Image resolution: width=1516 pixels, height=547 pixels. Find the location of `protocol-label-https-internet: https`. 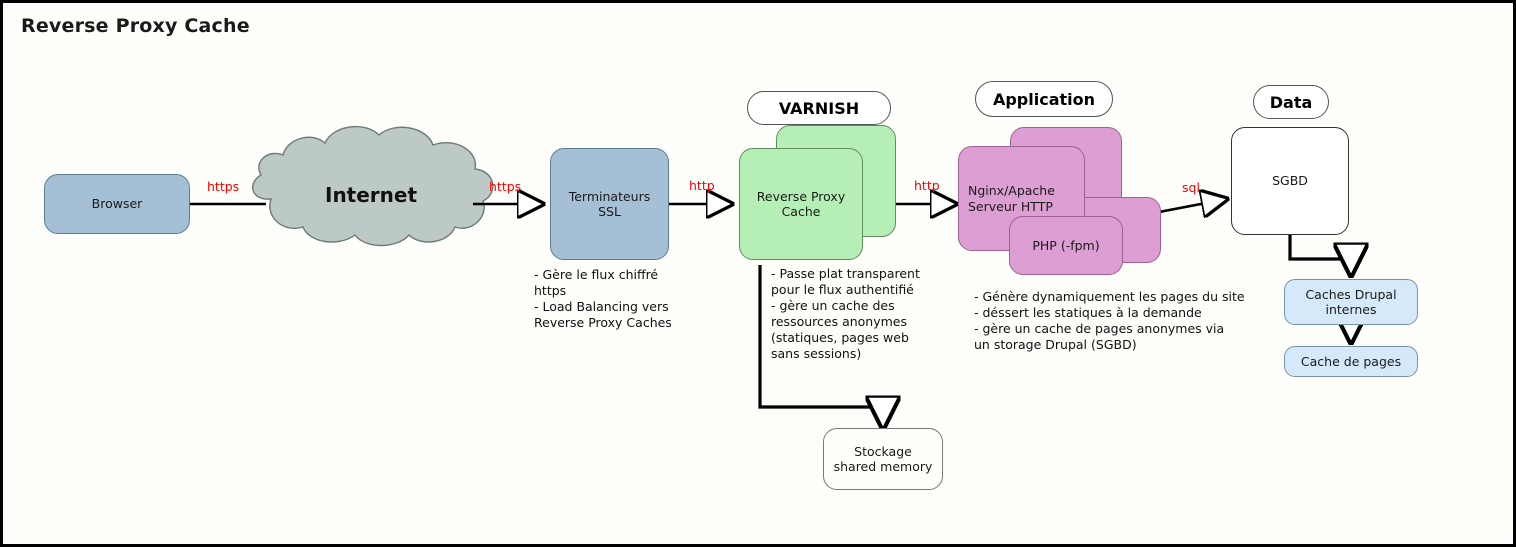

protocol-label-https-internet: https is located at coordinates (505, 186).